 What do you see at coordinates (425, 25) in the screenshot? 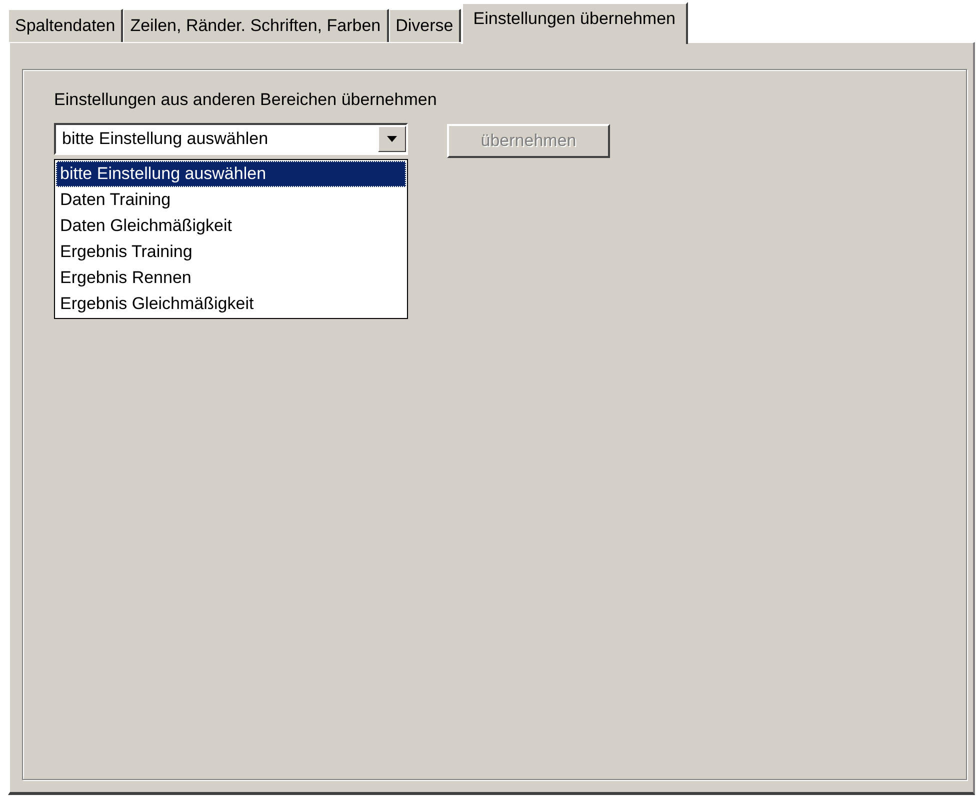
I see `tab: Diverse` at bounding box center [425, 25].